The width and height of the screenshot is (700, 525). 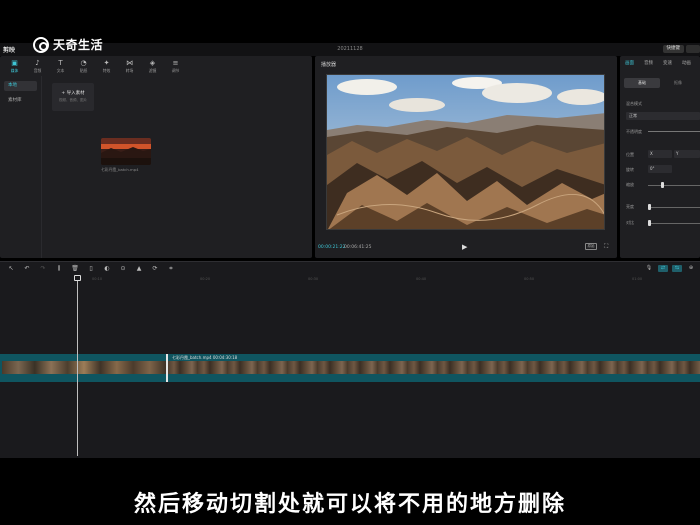 I want to click on scale-slider-knob, so click(x=662, y=185).